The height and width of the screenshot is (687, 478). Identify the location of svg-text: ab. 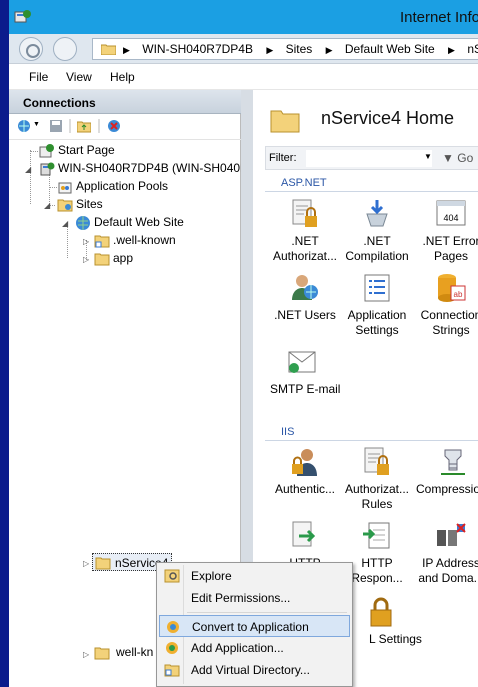
(458, 294).